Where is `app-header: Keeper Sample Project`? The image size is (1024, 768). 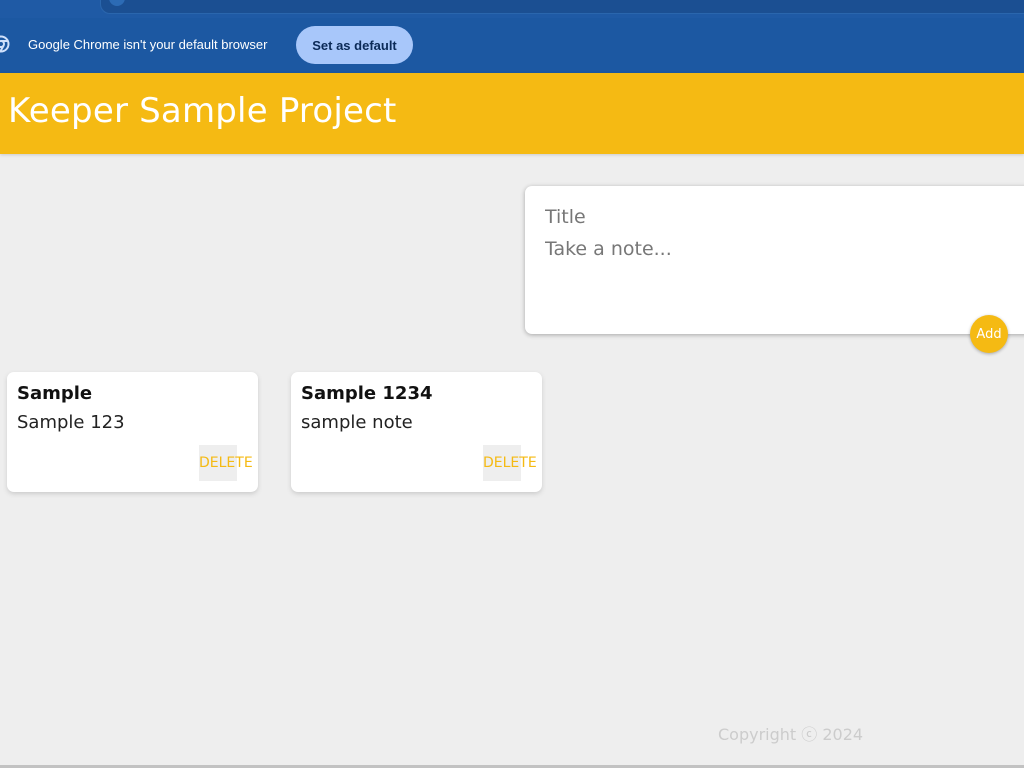 app-header: Keeper Sample Project is located at coordinates (512, 113).